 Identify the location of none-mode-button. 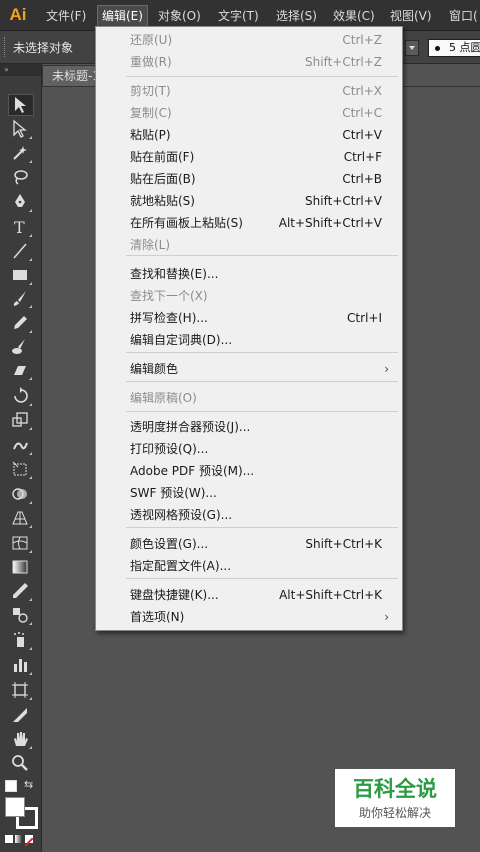
(29, 841).